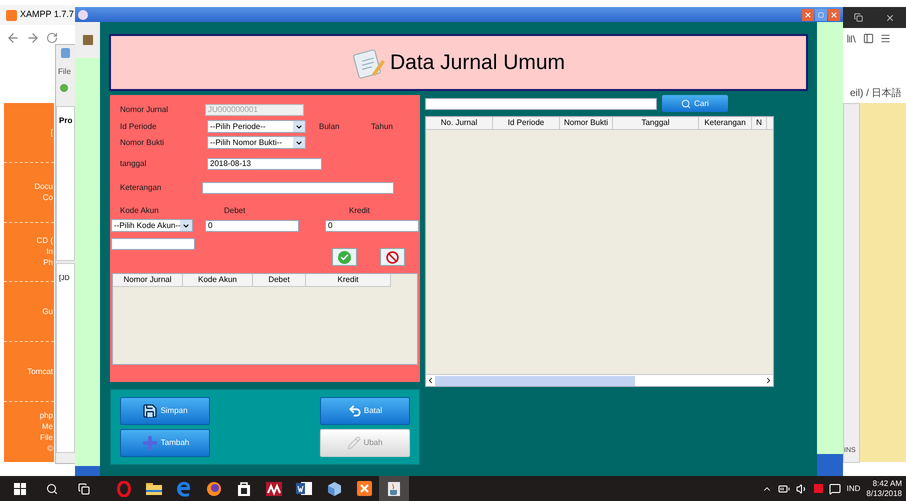 The height and width of the screenshot is (501, 906). Describe the element at coordinates (264, 164) in the screenshot. I see `date-field: 2018-08-13` at that location.